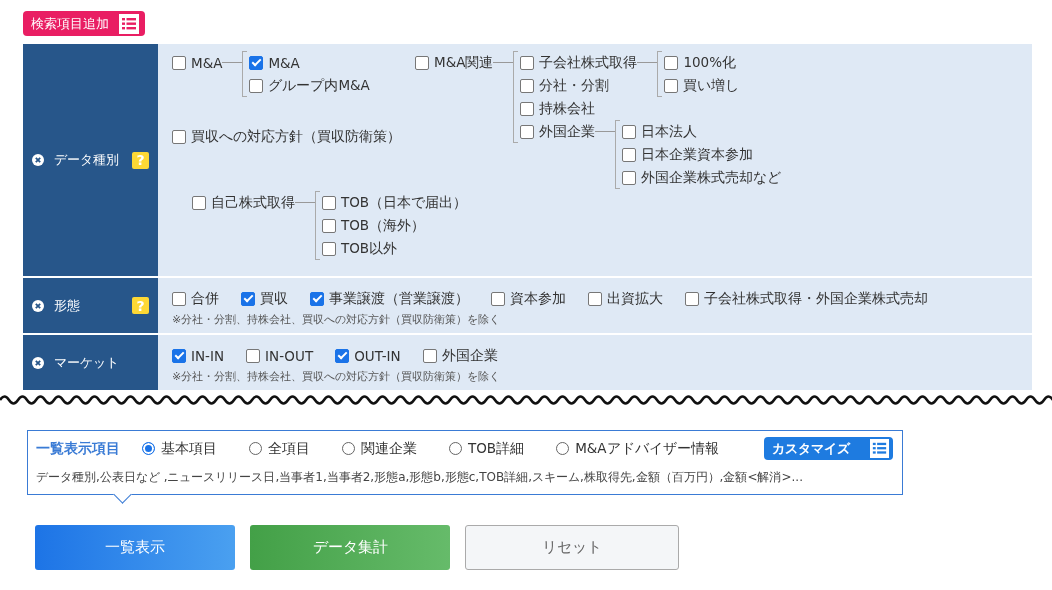 The height and width of the screenshot is (590, 1052). I want to click on checkbox-label: 事業譲渡（営業譲渡）, so click(399, 298).